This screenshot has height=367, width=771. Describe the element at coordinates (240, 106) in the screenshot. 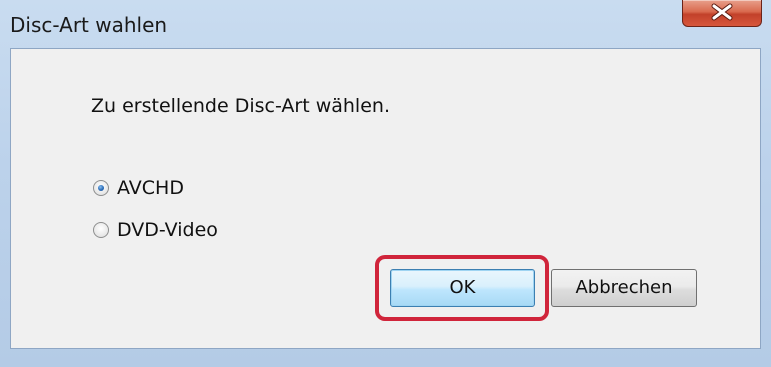

I see `prompt-label: Zu erstellende Disc-Art wählen.` at that location.